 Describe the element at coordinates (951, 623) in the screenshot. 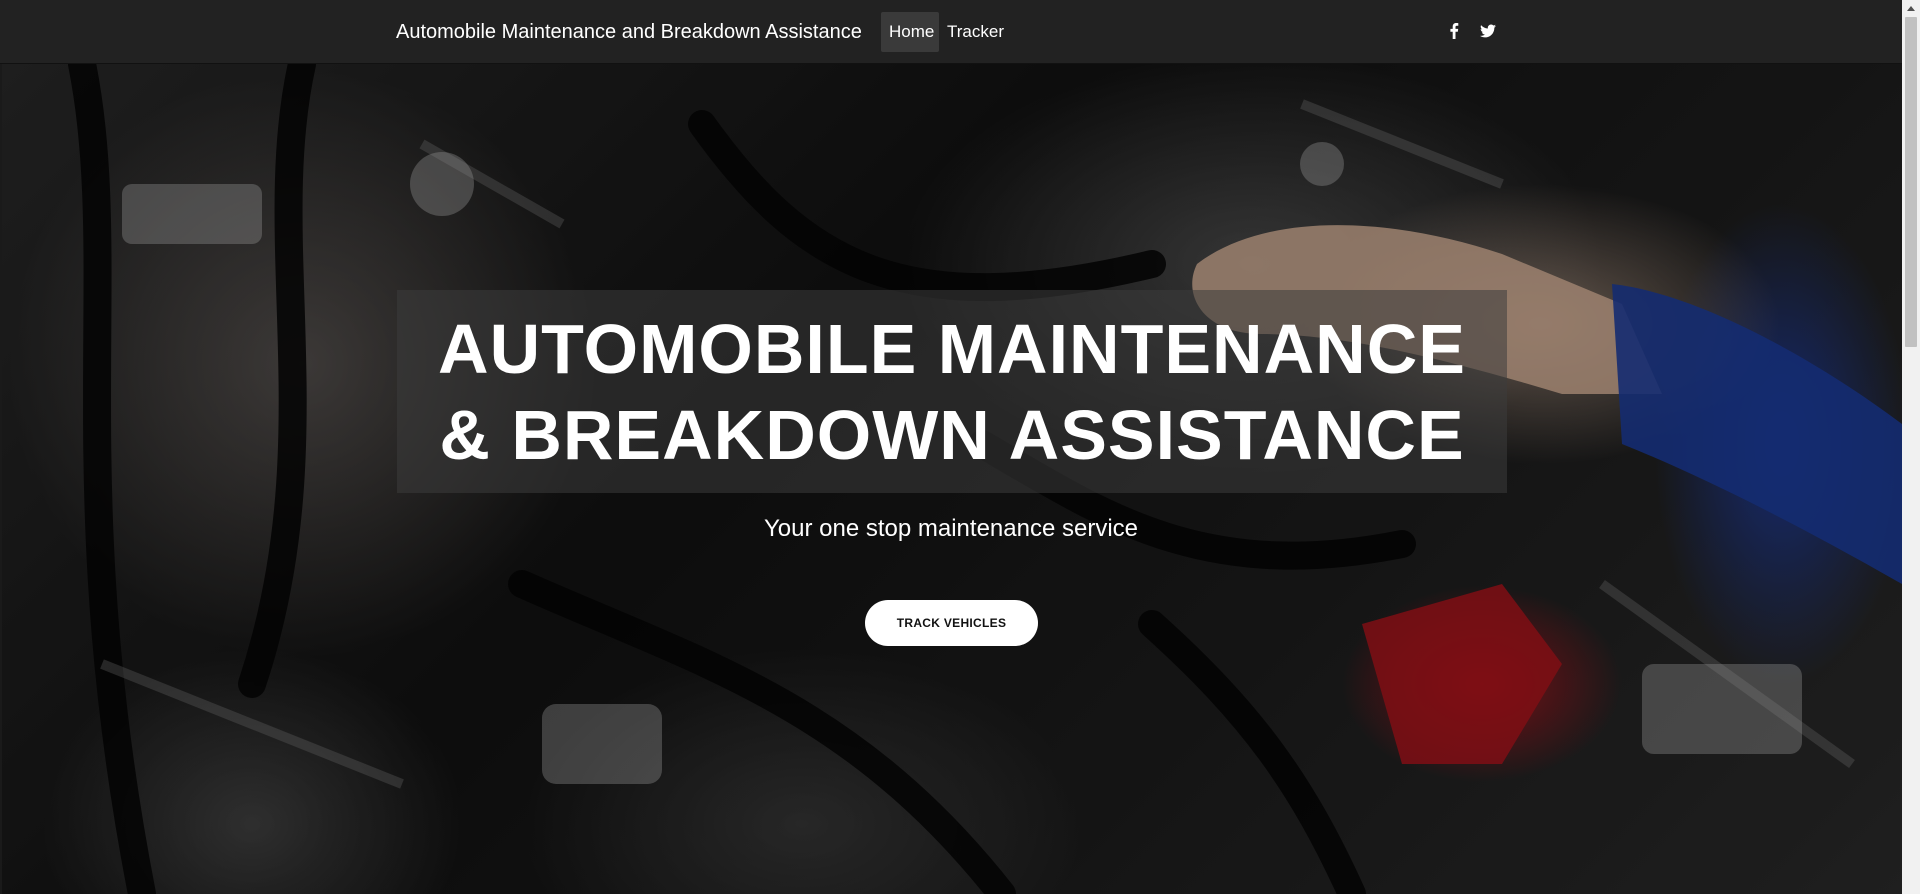

I see `track-vehicles-button: TRACK VEHICLES` at that location.